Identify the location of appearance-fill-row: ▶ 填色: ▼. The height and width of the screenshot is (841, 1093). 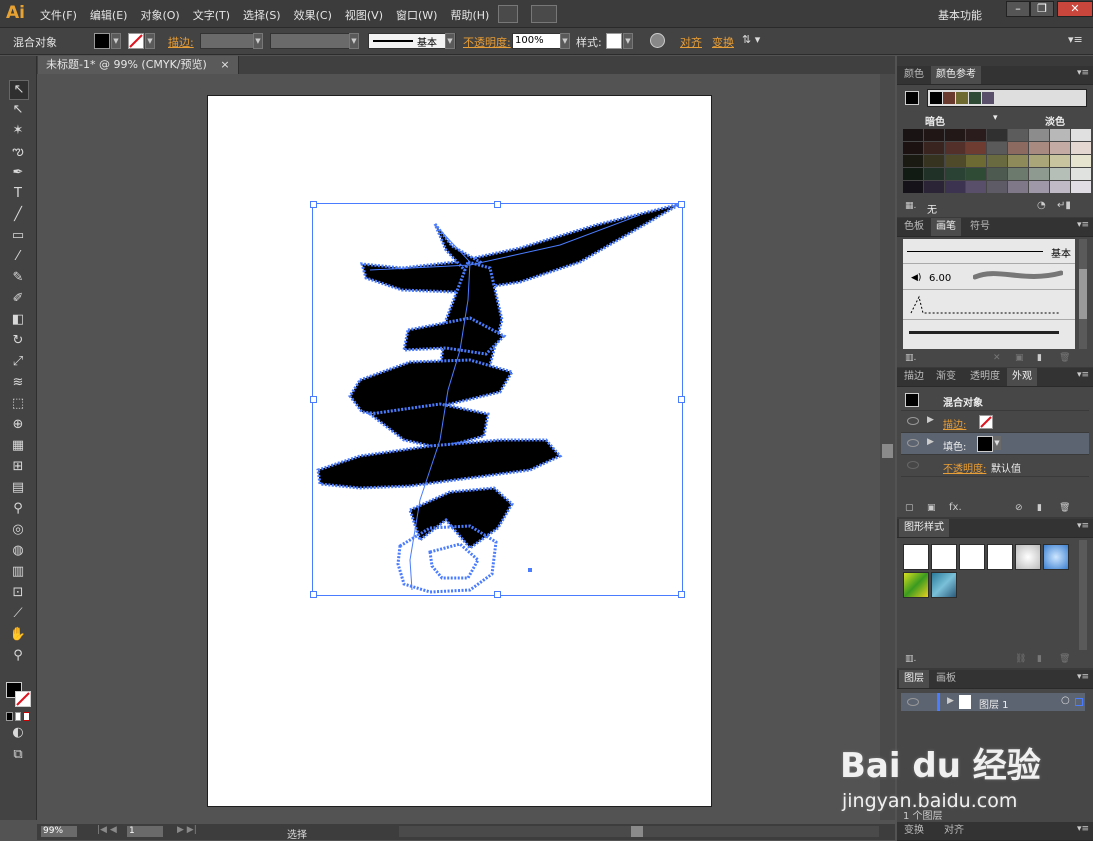
(995, 444).